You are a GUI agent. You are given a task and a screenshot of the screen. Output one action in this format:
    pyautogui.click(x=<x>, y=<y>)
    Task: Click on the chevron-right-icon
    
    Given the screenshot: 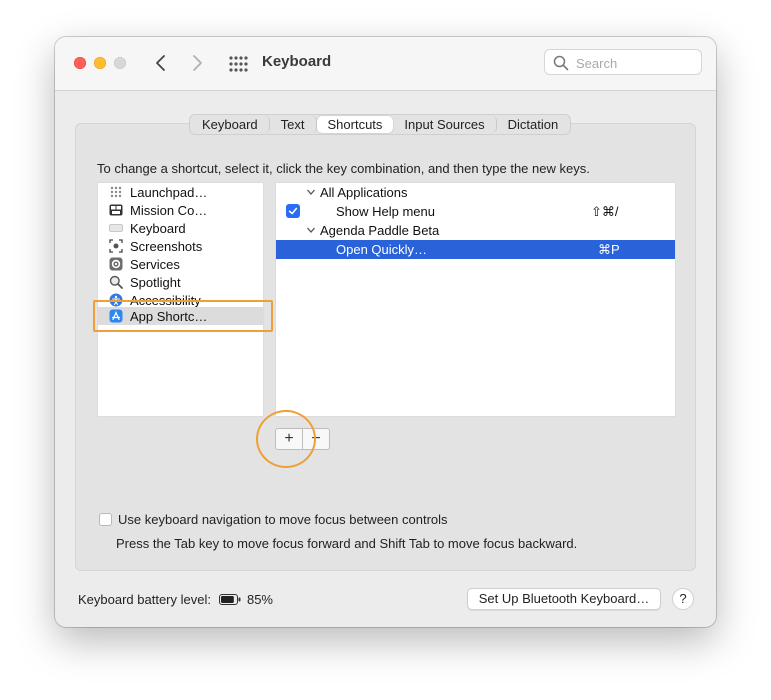 What is the action you would take?
    pyautogui.click(x=197, y=63)
    